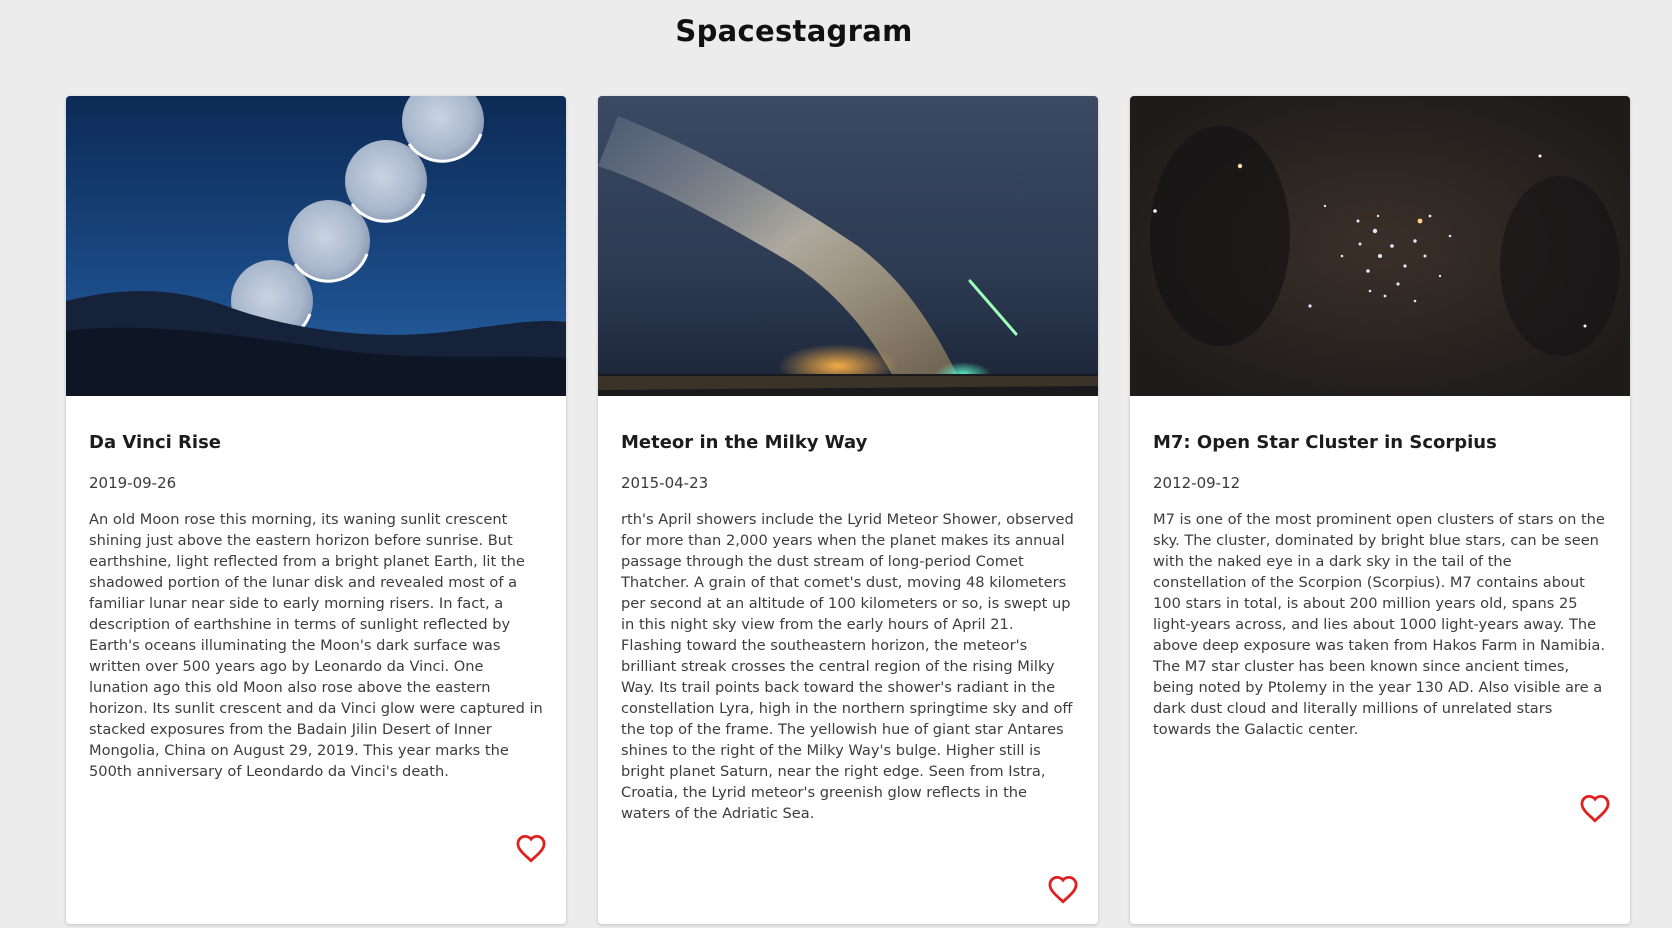 The image size is (1672, 928). Describe the element at coordinates (665, 483) in the screenshot. I see `post-date: 2015-04-23` at that location.